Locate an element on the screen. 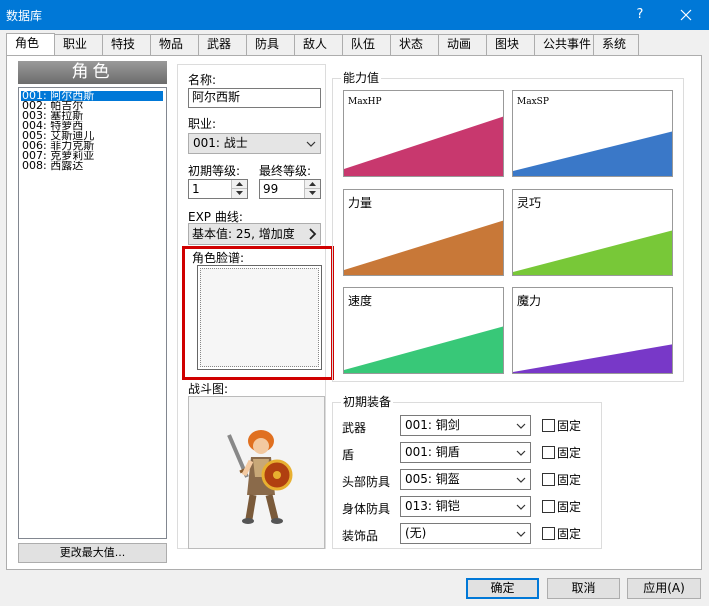  tab-animations: 动画 is located at coordinates (462, 44).